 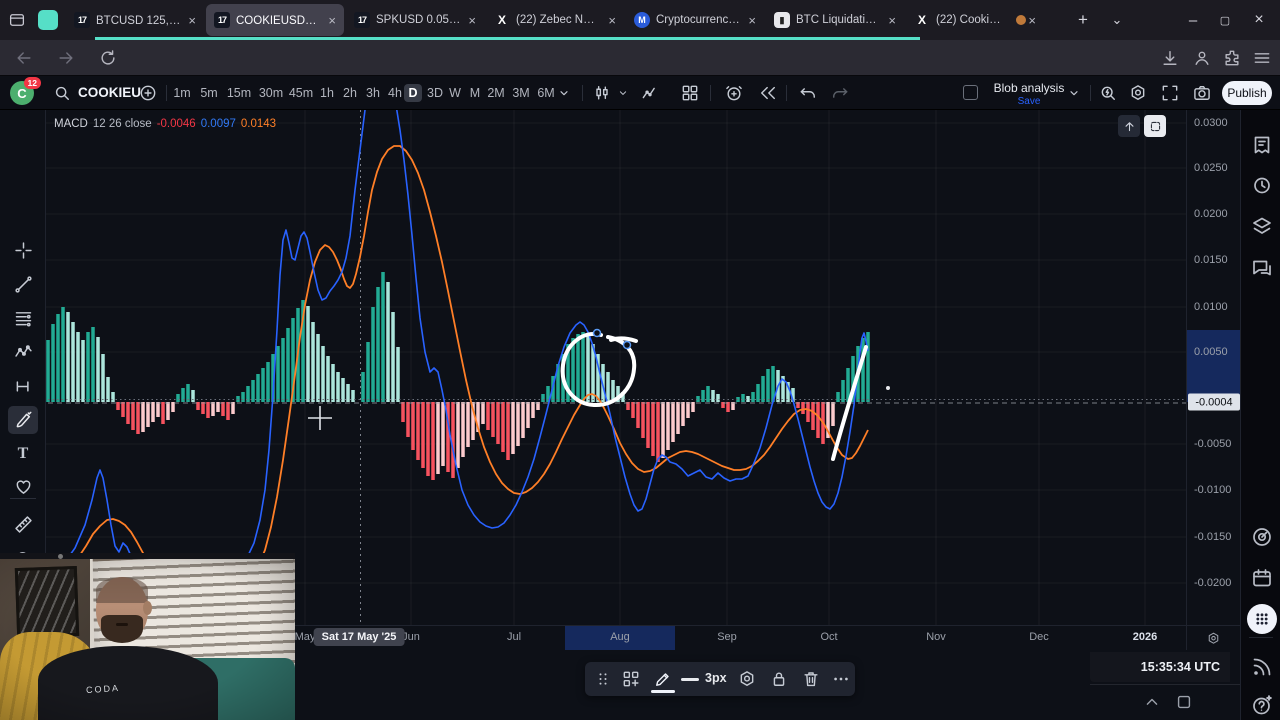 I want to click on timeframe-M: M, so click(x=475, y=93).